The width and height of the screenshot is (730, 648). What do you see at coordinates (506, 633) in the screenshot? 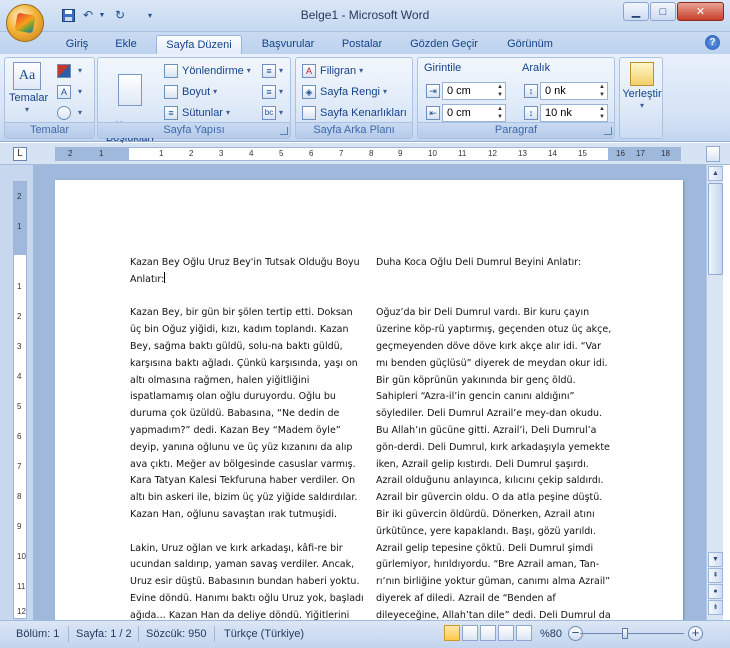
I see `outline-view-button` at bounding box center [506, 633].